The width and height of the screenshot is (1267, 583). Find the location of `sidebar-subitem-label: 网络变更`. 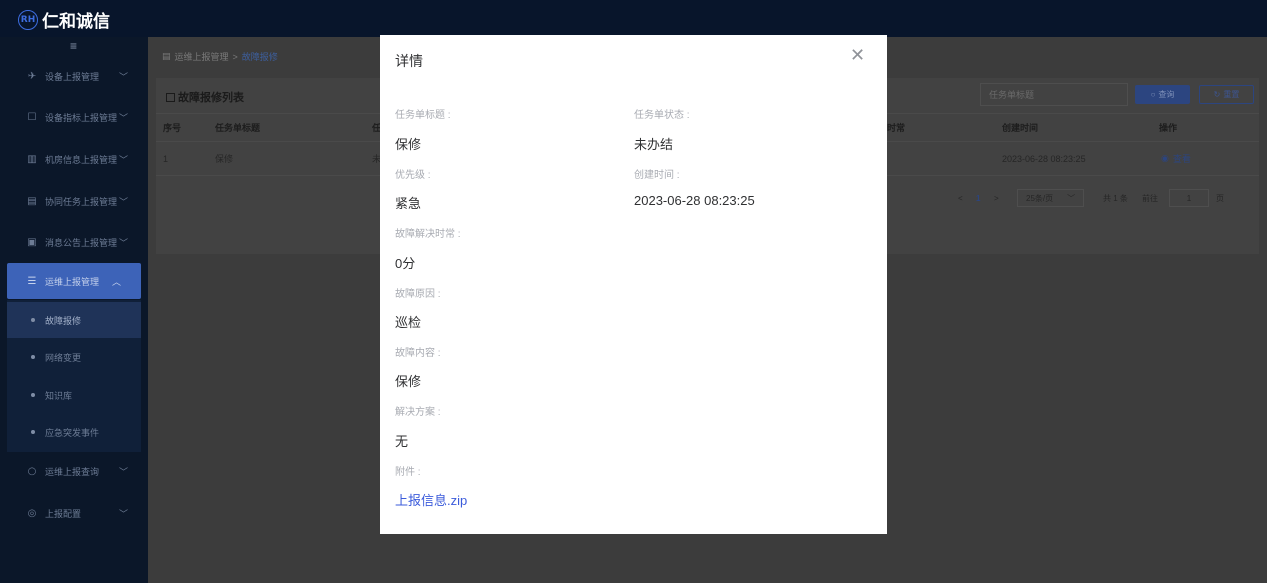

sidebar-subitem-label: 网络变更 is located at coordinates (63, 357).